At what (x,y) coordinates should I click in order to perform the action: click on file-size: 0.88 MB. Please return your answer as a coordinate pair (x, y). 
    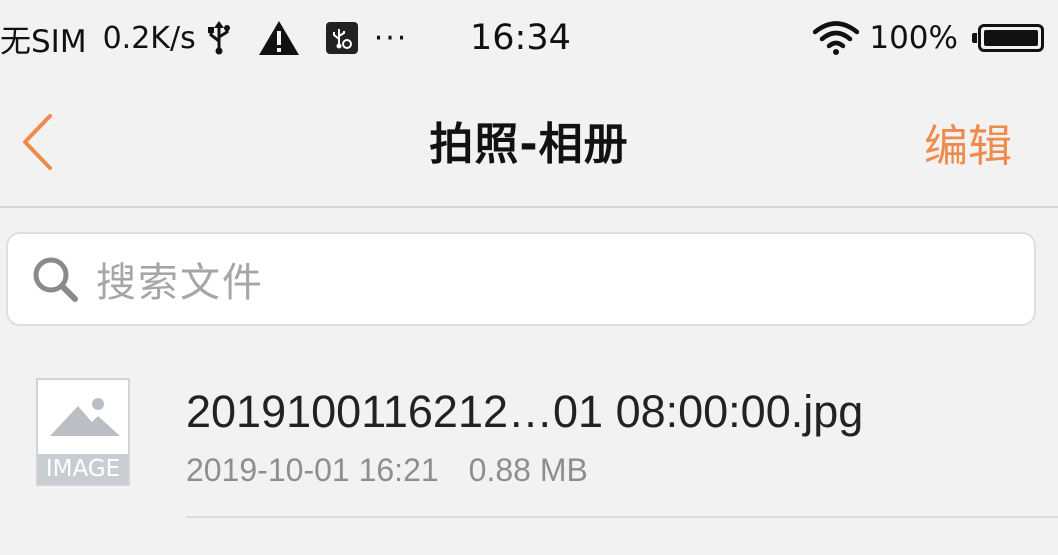
    Looking at the image, I should click on (528, 470).